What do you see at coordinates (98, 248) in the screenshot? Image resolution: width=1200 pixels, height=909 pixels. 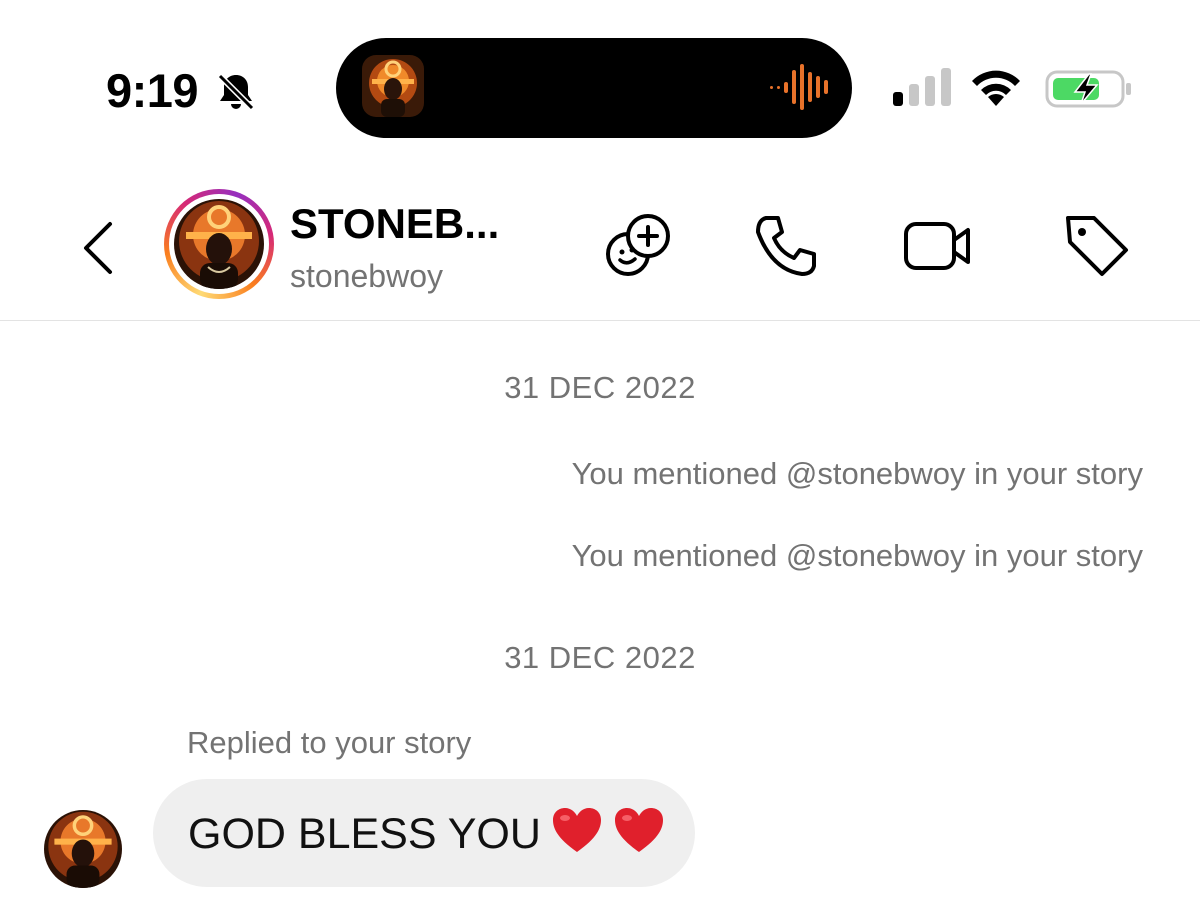 I see `back-chevron-icon` at bounding box center [98, 248].